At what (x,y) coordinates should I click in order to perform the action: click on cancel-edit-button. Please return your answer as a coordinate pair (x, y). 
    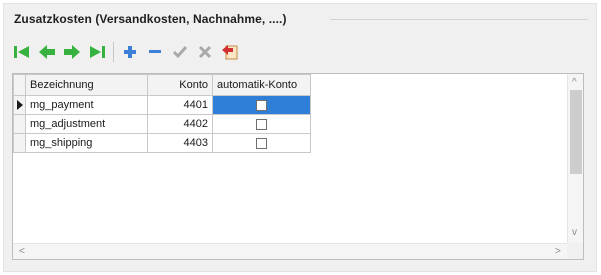
    Looking at the image, I should click on (205, 52).